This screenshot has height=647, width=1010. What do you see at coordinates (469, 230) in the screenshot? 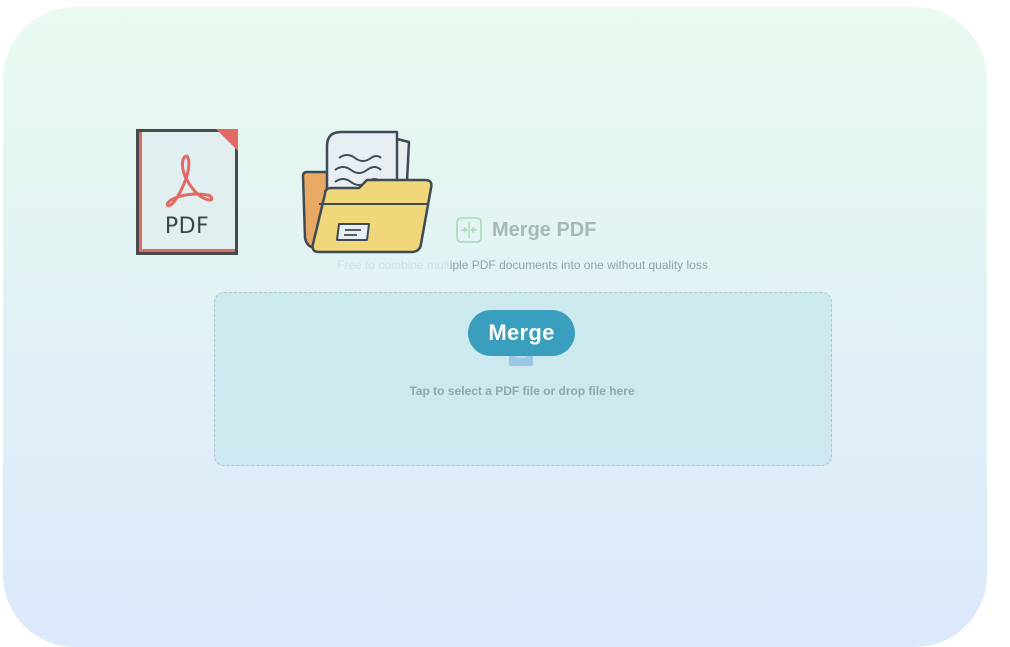
I see `merge-arrows-icon` at bounding box center [469, 230].